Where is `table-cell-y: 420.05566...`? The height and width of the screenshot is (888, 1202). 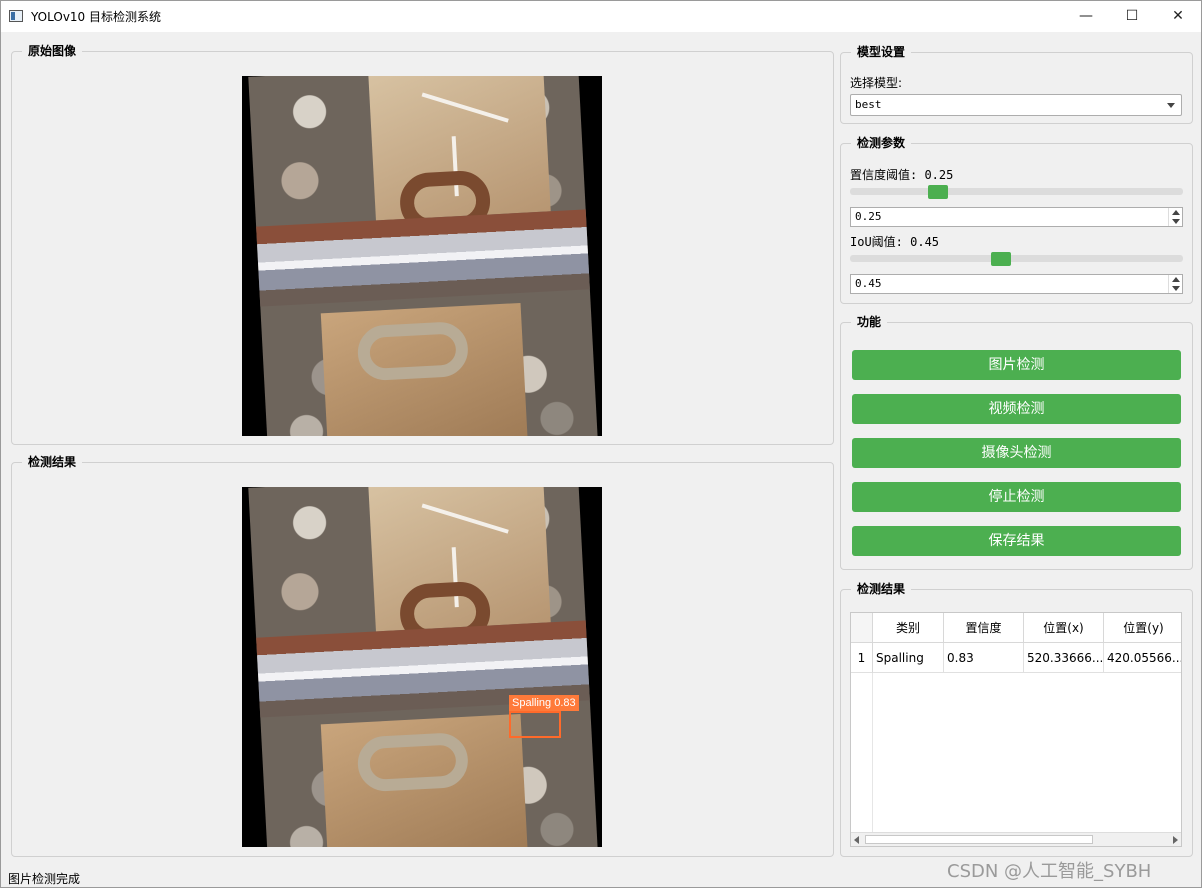 table-cell-y: 420.05566... is located at coordinates (1142, 658).